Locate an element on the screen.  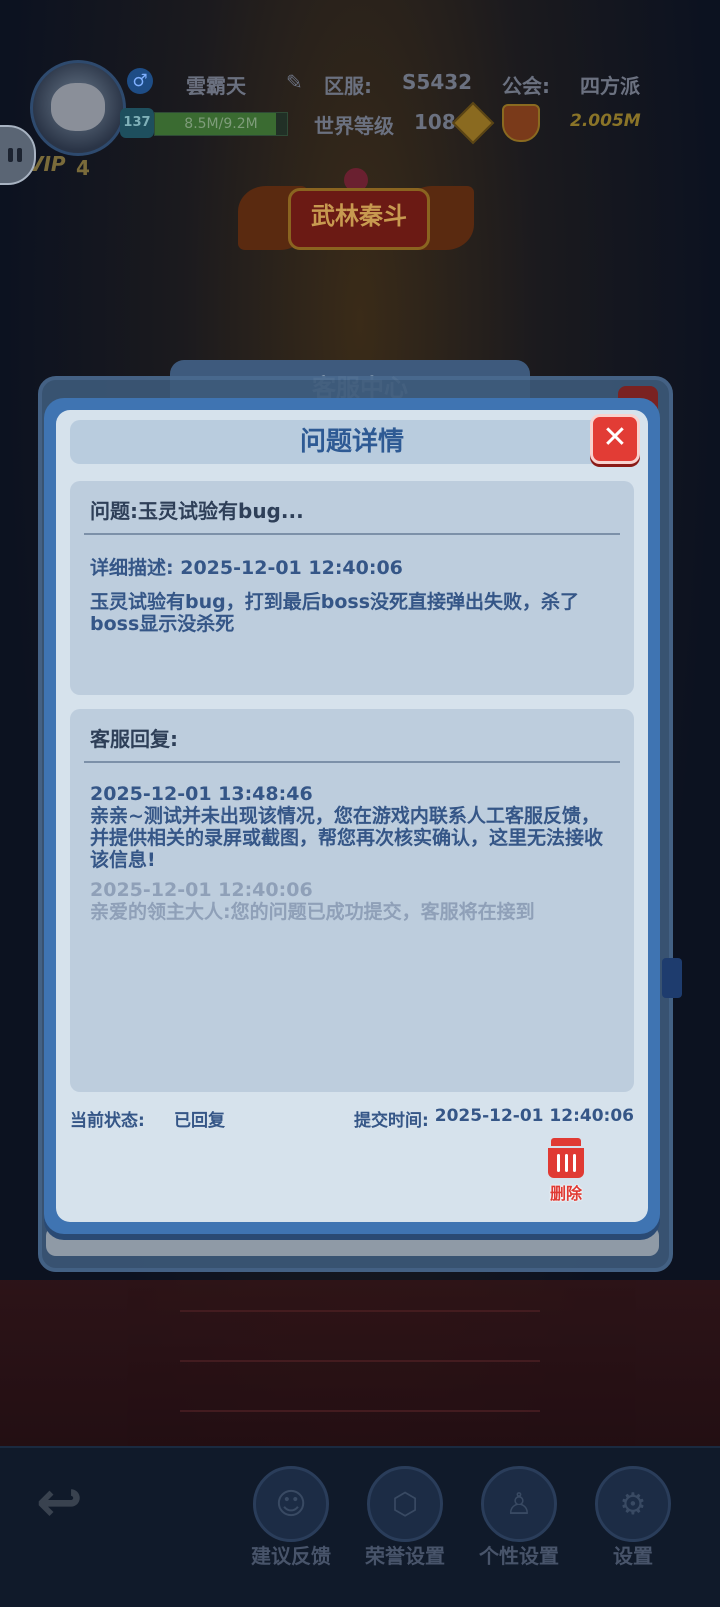
nav-settings: ⚙ 设置 is located at coordinates (633, 1517).